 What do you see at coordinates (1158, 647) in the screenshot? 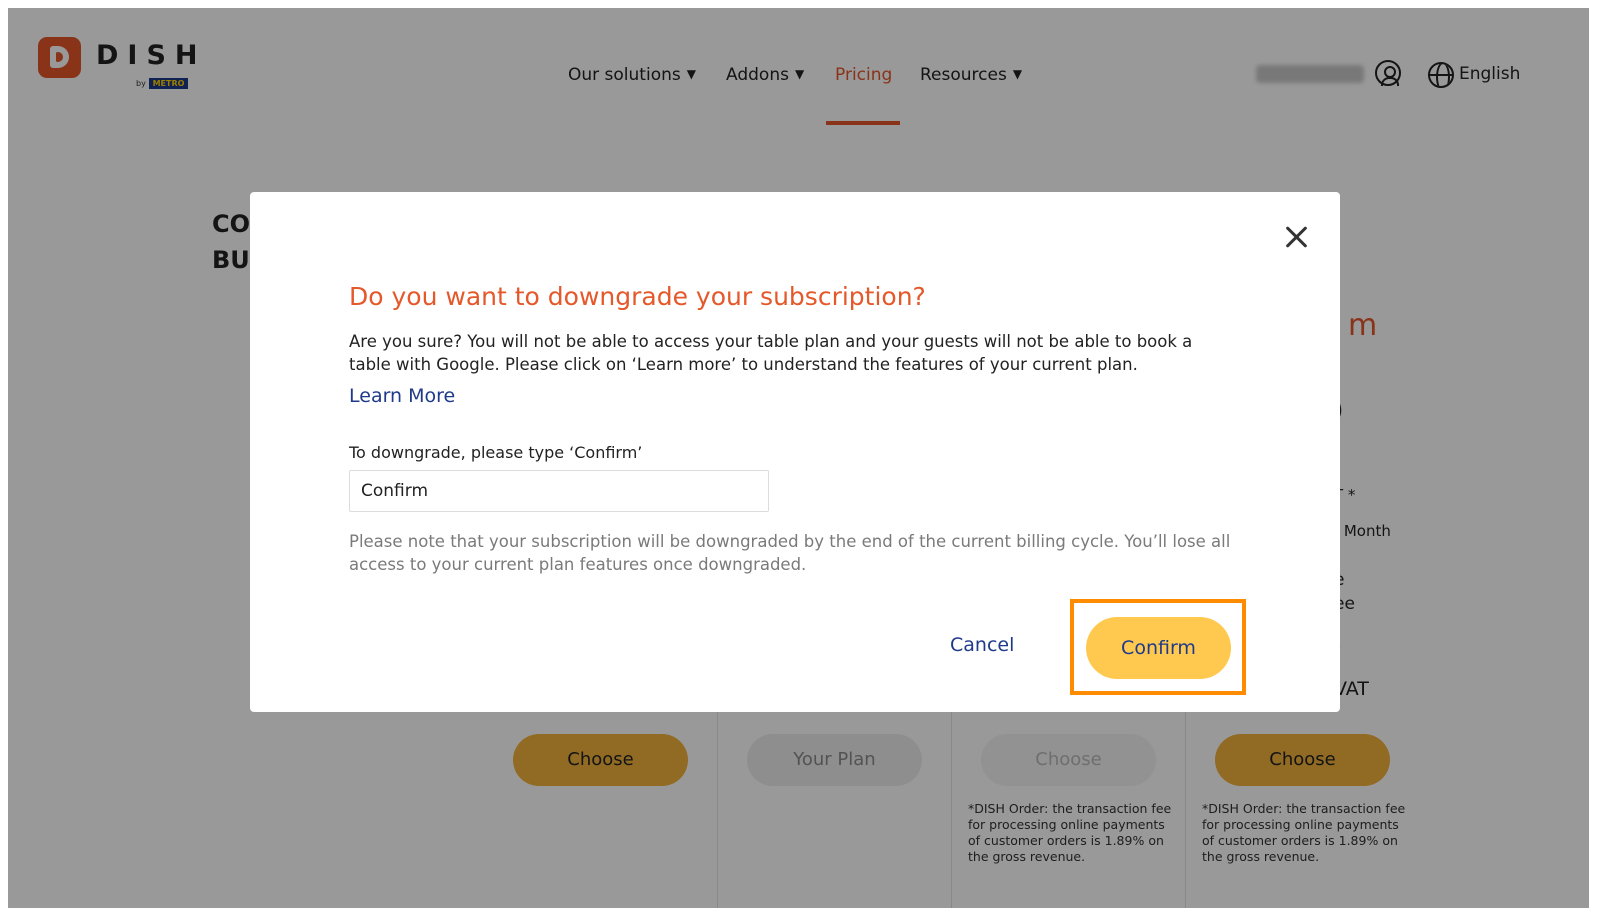
I see `confirm-button-highlight` at bounding box center [1158, 647].